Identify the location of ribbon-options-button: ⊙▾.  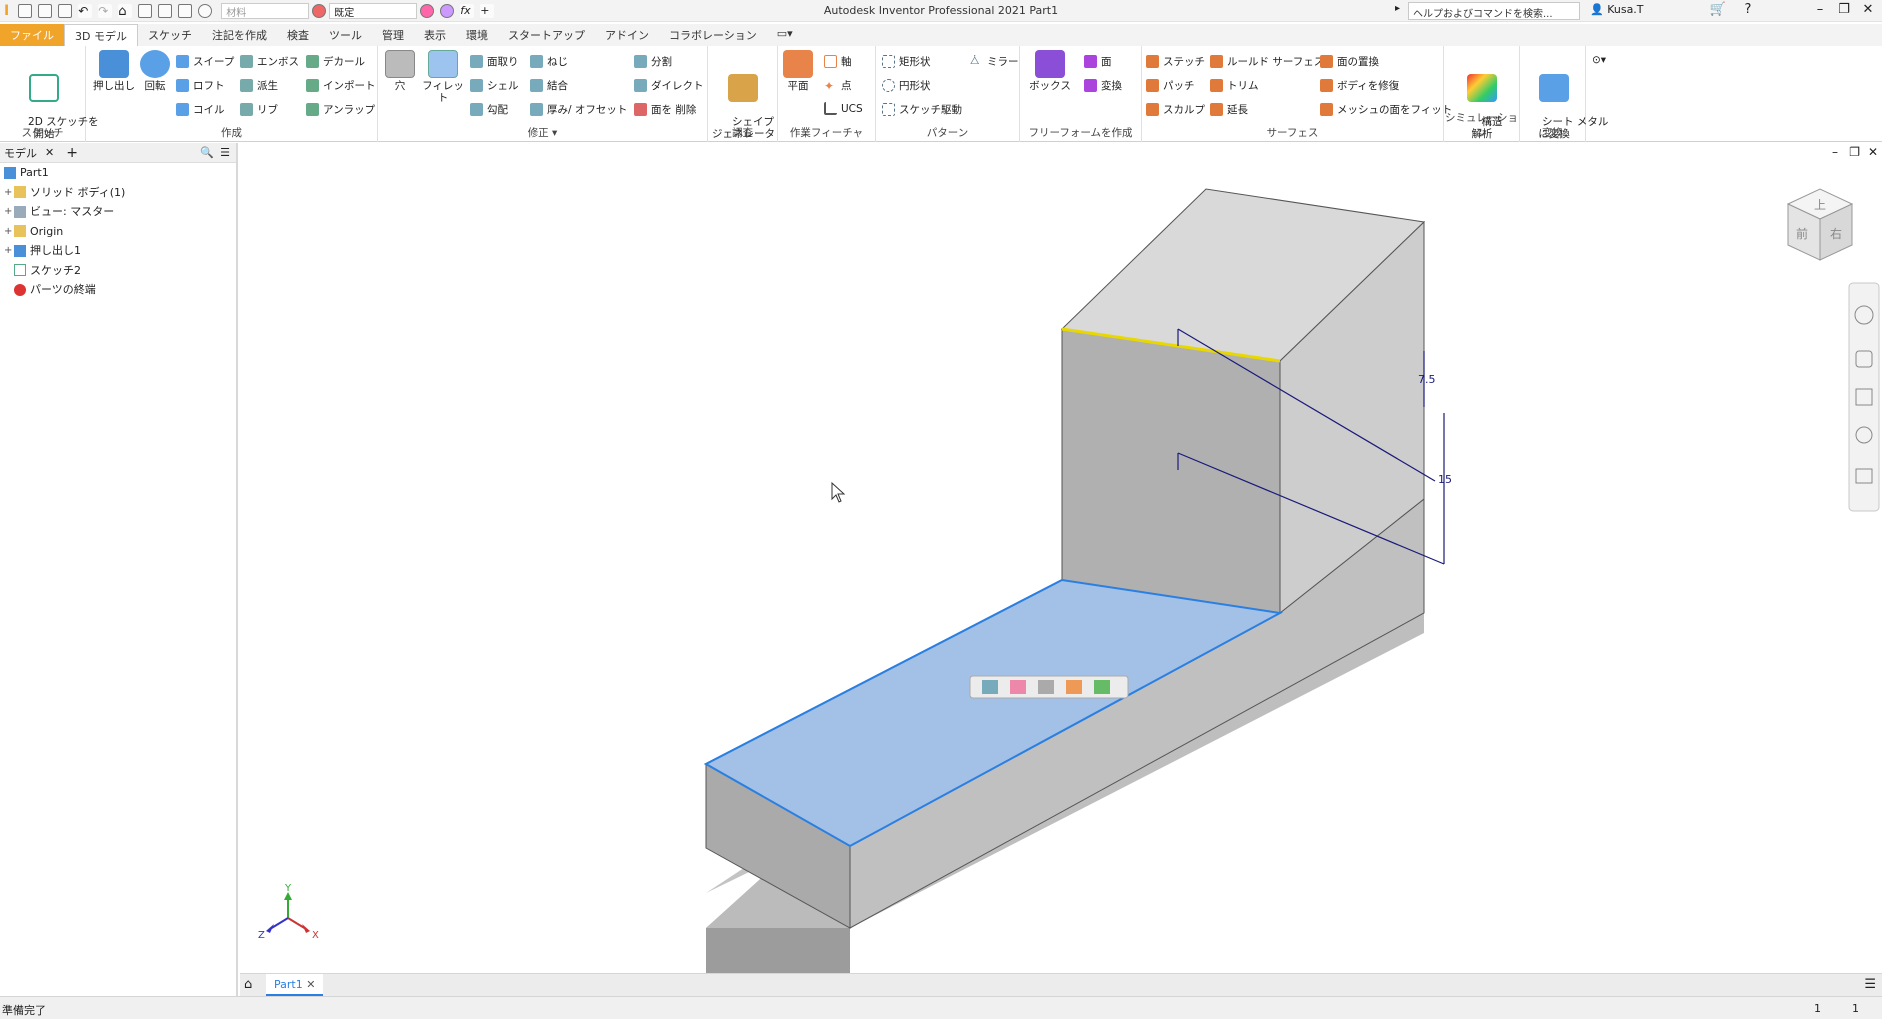
(1599, 60).